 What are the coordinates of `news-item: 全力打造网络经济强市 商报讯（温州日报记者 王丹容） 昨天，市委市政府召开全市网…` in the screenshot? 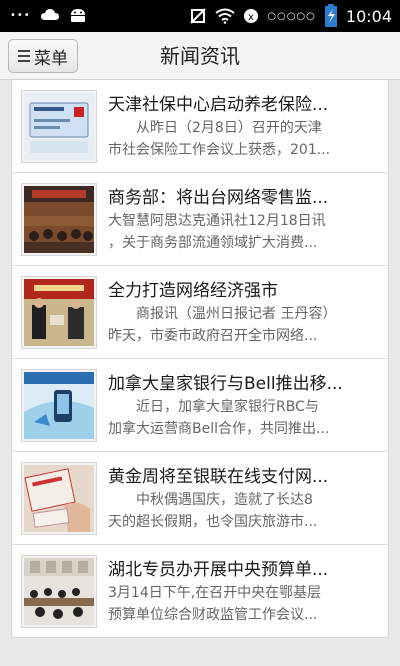 It's located at (200, 312).